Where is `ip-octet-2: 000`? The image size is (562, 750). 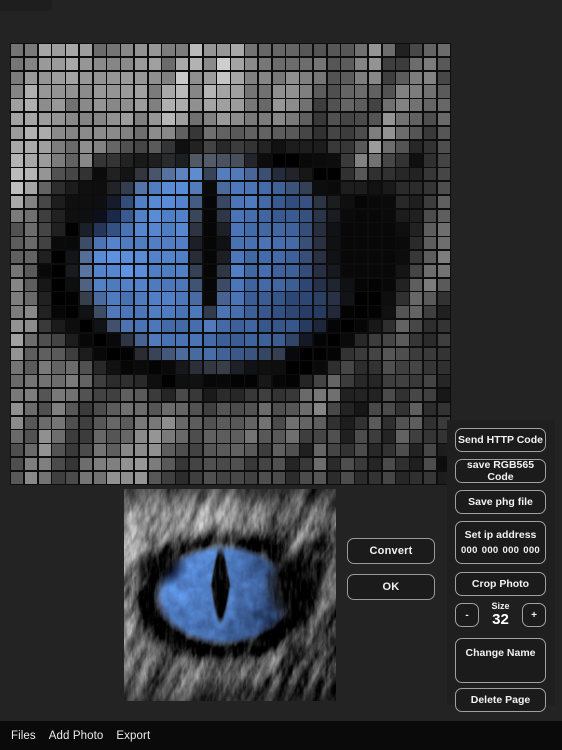 ip-octet-2: 000 is located at coordinates (490, 550).